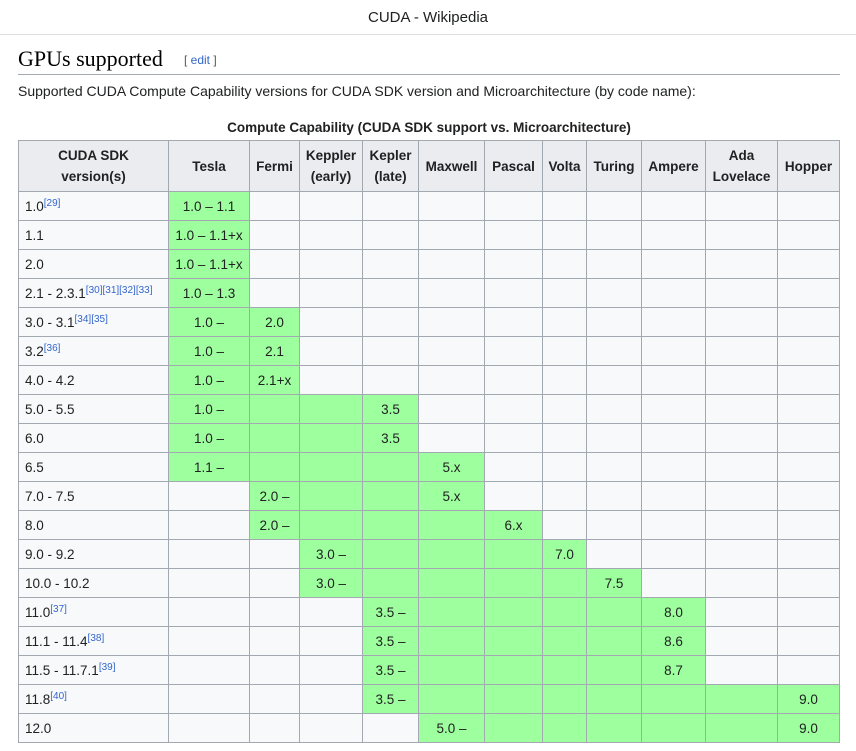  Describe the element at coordinates (52, 348) in the screenshot. I see `citation-link: [36]` at that location.